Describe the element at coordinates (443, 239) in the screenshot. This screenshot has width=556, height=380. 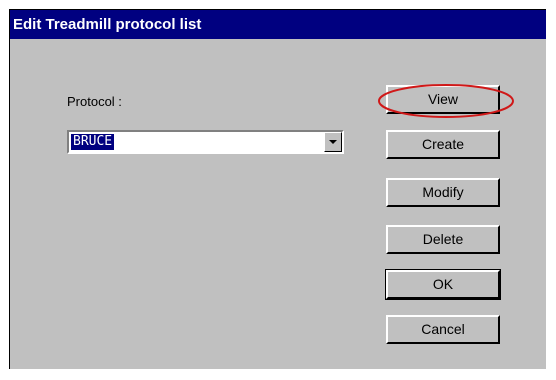
I see `delete-button: Delete` at that location.